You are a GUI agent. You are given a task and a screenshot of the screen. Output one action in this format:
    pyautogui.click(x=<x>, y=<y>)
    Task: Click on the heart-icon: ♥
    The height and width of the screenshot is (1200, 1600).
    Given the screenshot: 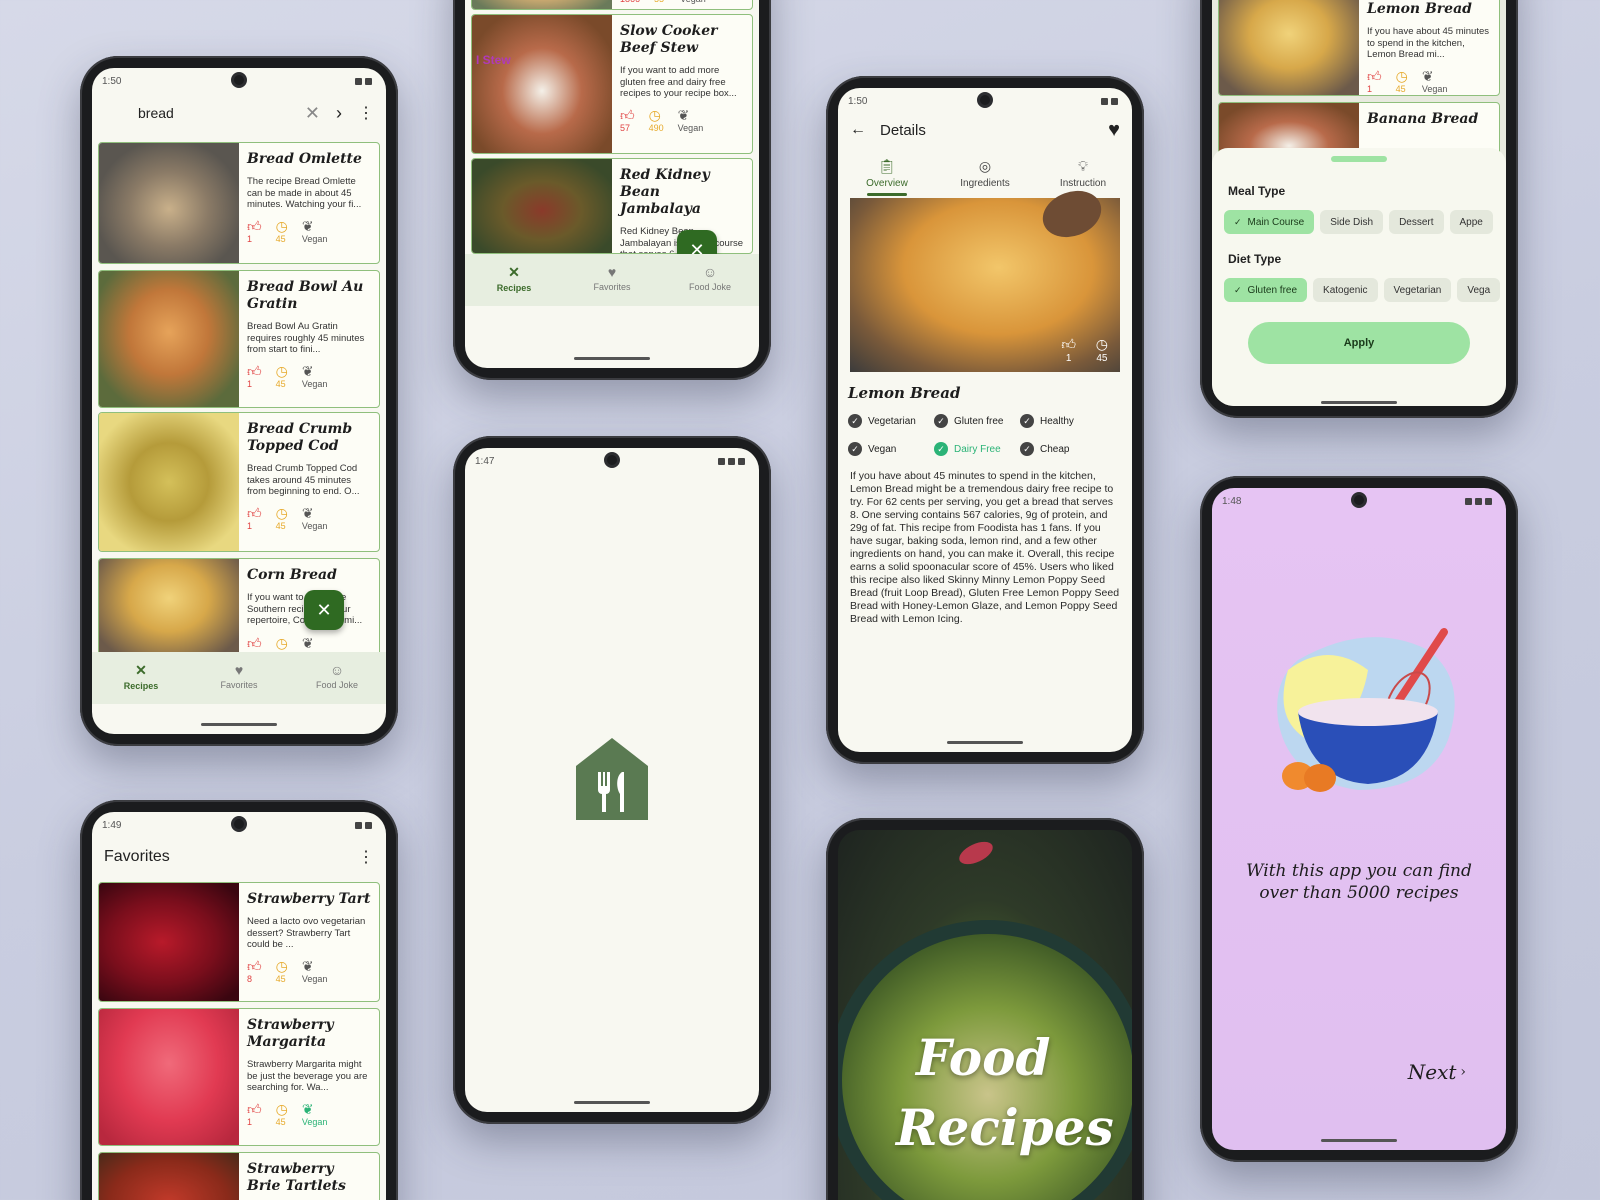 What is the action you would take?
    pyautogui.click(x=239, y=670)
    